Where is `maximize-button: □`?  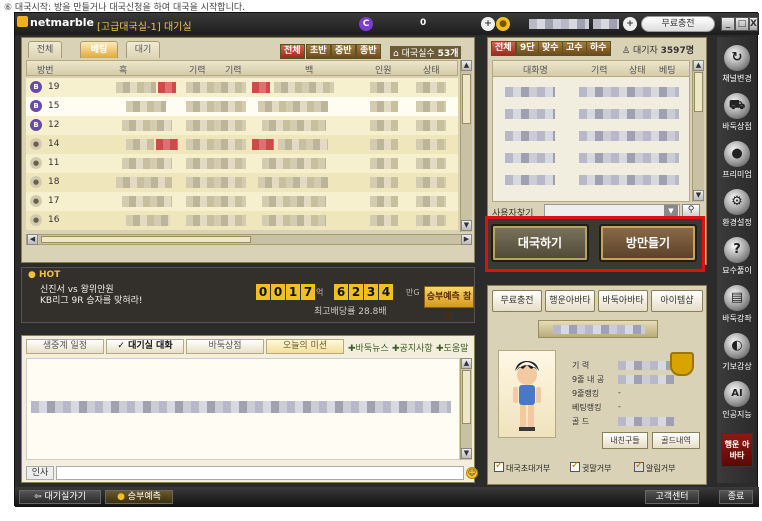 maximize-button: □ is located at coordinates (742, 24).